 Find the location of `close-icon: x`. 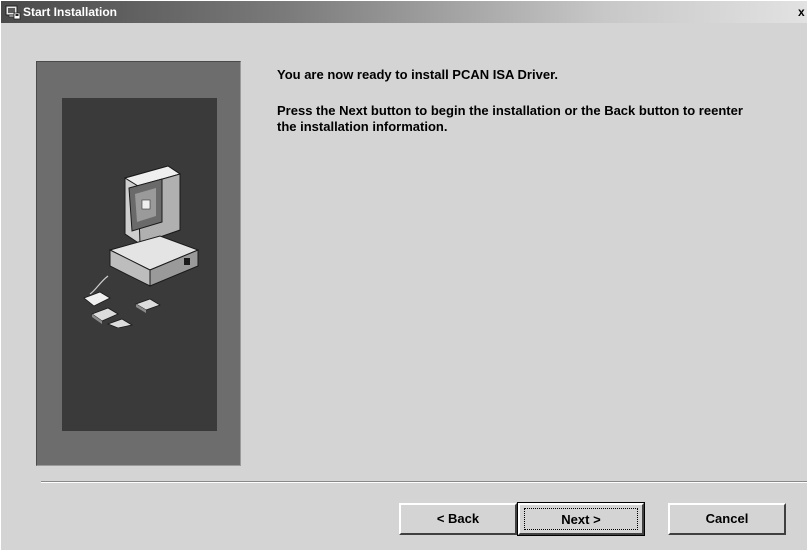

close-icon: x is located at coordinates (802, 12).